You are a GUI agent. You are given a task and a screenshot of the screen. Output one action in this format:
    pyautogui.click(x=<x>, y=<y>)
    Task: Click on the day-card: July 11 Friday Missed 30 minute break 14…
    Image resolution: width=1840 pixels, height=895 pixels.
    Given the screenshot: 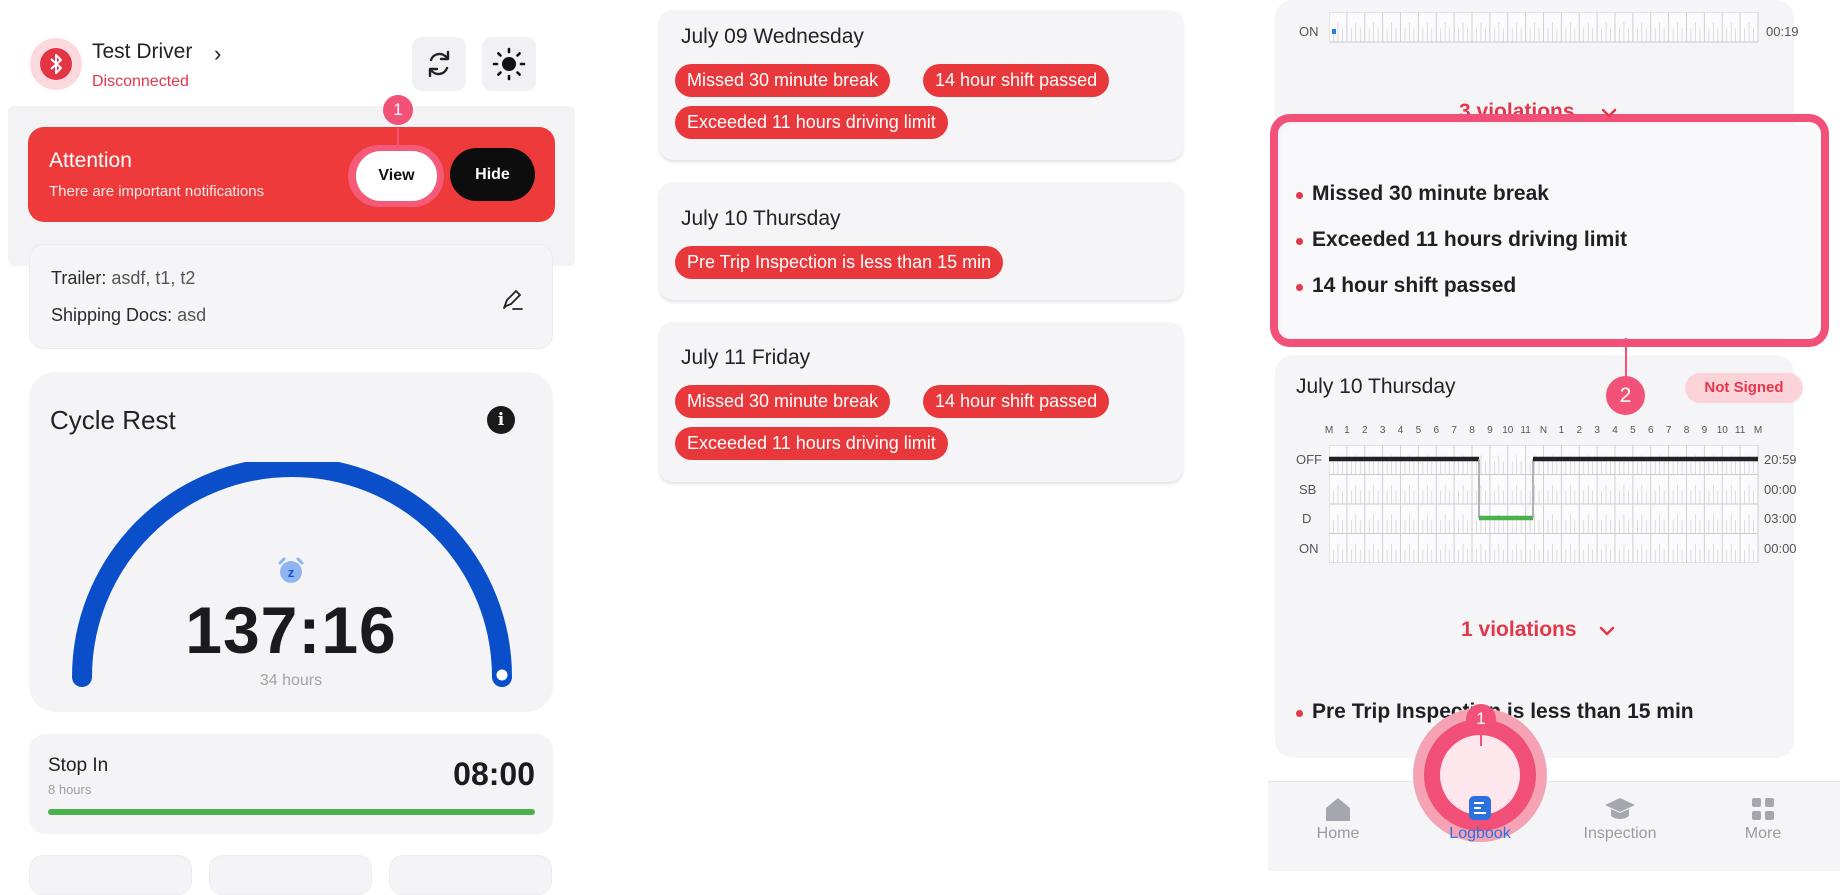 What is the action you would take?
    pyautogui.click(x=921, y=402)
    